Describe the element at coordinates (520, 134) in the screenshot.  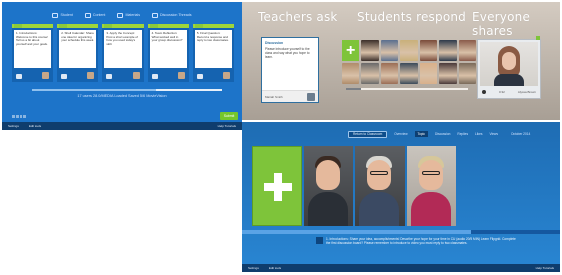
I see `date-label: October 2014` at that location.